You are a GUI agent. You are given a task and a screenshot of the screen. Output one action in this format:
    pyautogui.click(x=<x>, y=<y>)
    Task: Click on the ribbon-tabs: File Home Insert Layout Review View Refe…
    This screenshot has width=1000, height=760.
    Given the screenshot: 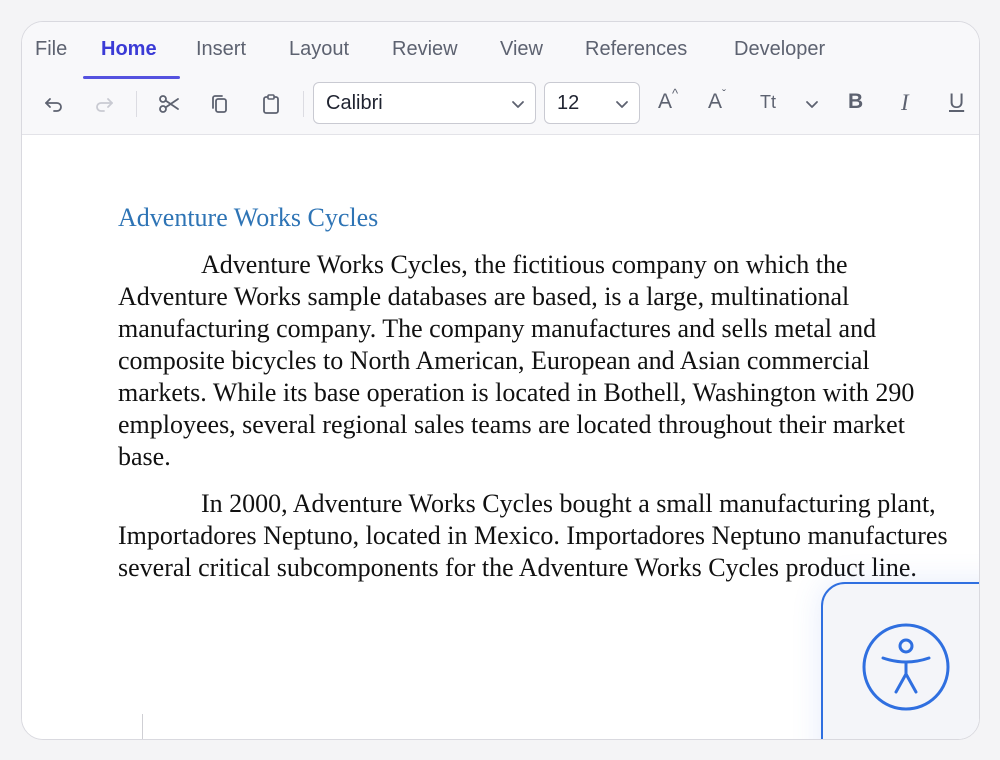 What is the action you would take?
    pyautogui.click(x=500, y=50)
    